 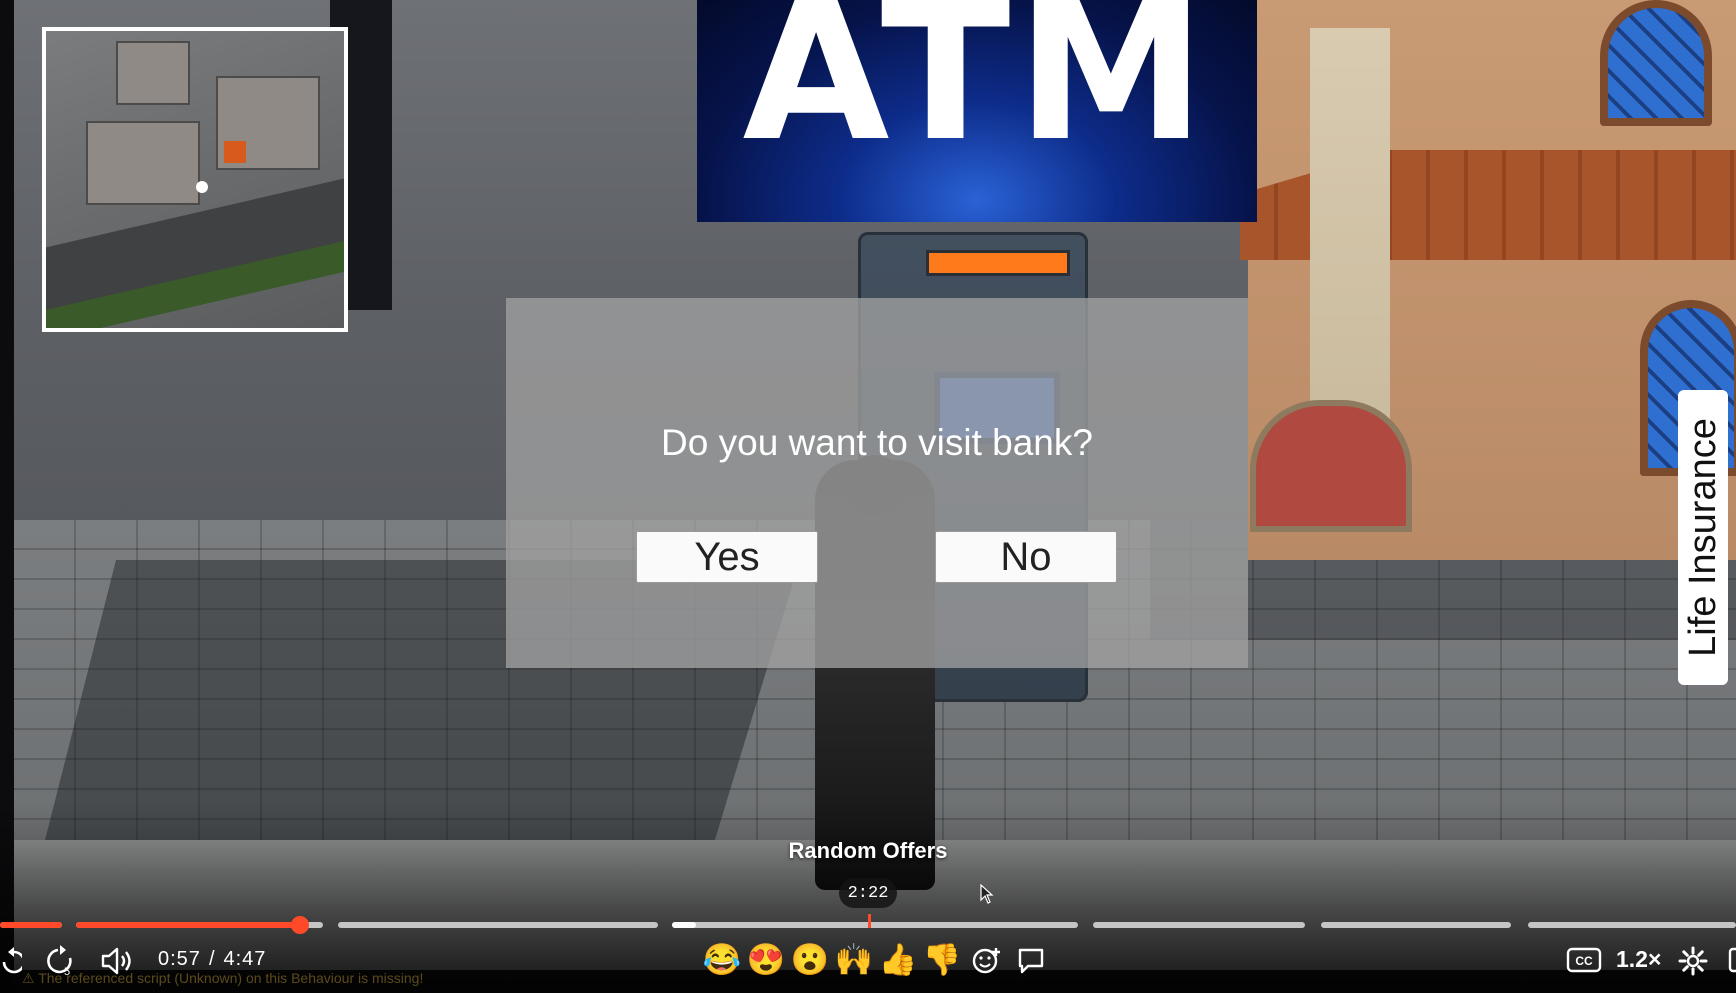 I want to click on no-button: No, so click(x=1026, y=557).